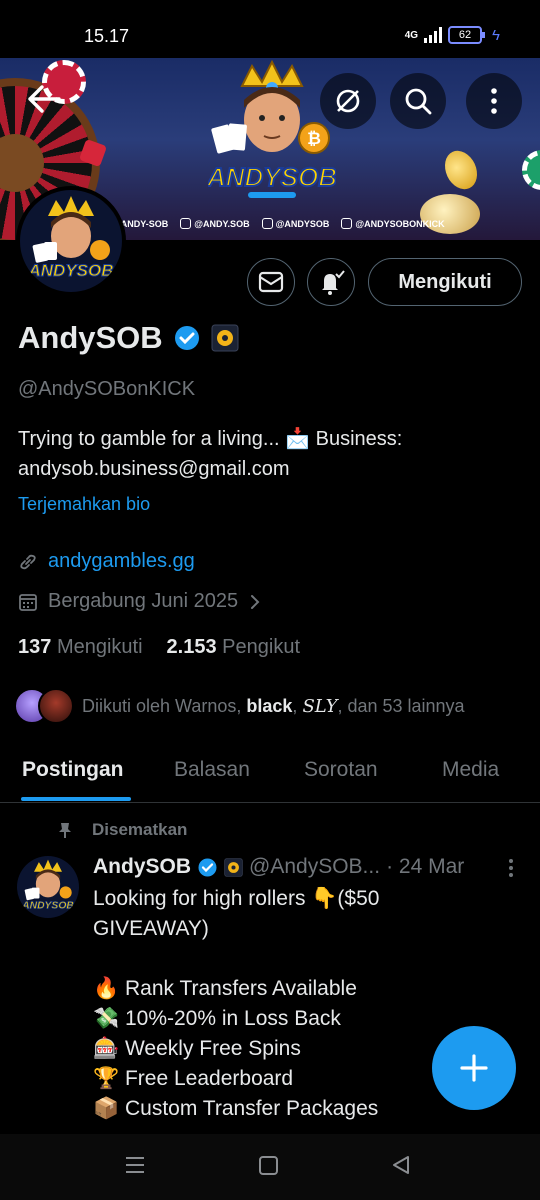  What do you see at coordinates (511, 868) in the screenshot?
I see `post-more-icon` at bounding box center [511, 868].